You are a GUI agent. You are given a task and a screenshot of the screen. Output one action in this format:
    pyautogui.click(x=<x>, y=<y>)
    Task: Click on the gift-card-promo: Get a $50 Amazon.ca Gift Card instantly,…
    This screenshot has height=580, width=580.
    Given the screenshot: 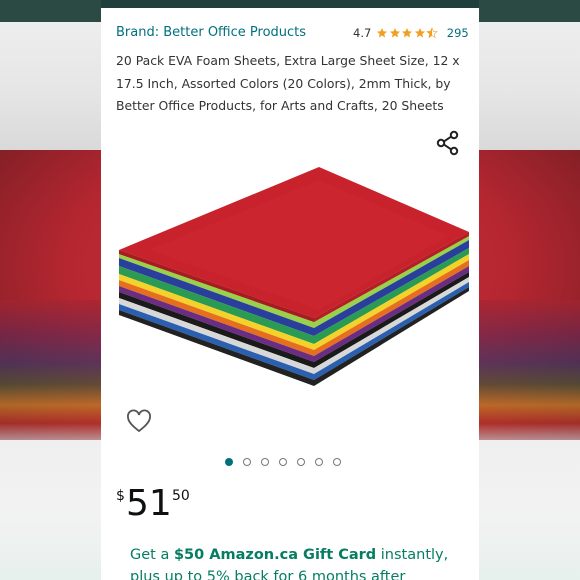 What is the action you would take?
    pyautogui.click(x=302, y=562)
    